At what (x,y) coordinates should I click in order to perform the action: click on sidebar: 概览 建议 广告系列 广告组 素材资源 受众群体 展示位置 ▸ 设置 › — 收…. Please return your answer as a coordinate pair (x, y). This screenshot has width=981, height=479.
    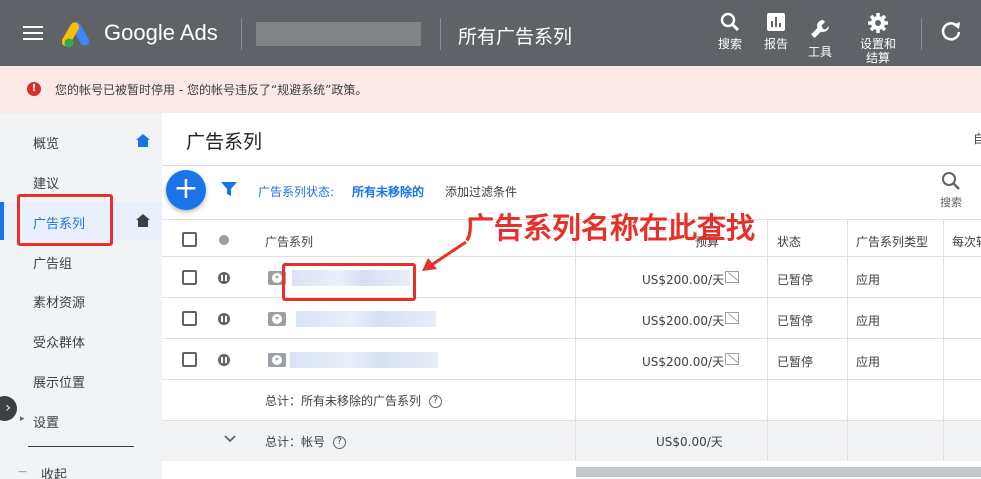
    Looking at the image, I should click on (81, 296).